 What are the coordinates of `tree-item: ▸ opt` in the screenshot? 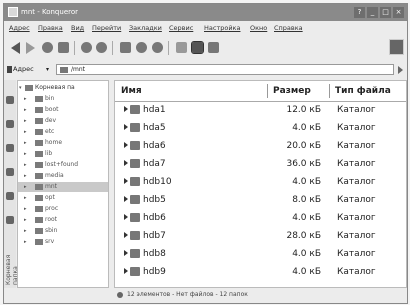 It's located at (63, 198).